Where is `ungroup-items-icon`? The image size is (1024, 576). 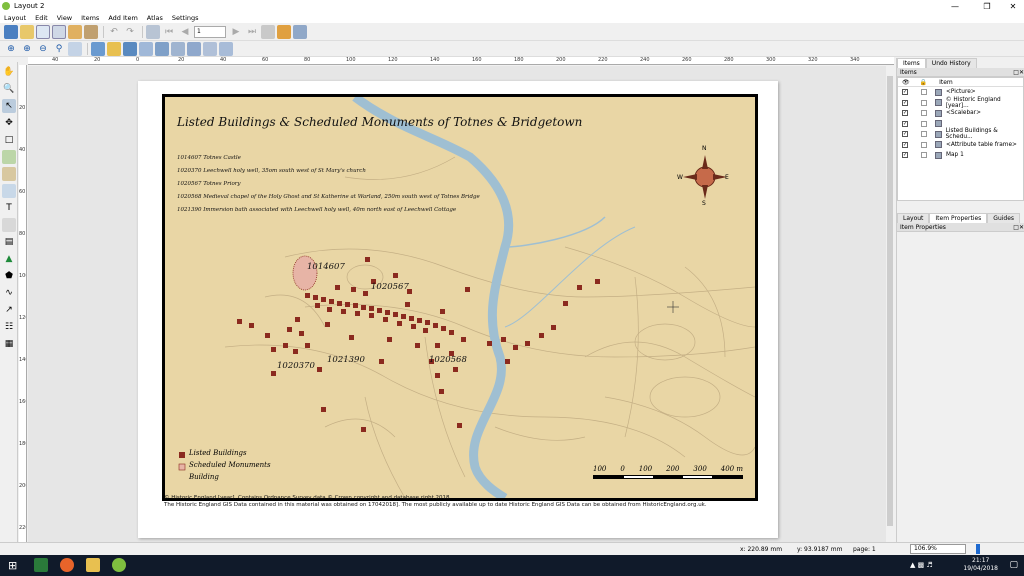
ungroup-items-icon is located at coordinates (114, 48).